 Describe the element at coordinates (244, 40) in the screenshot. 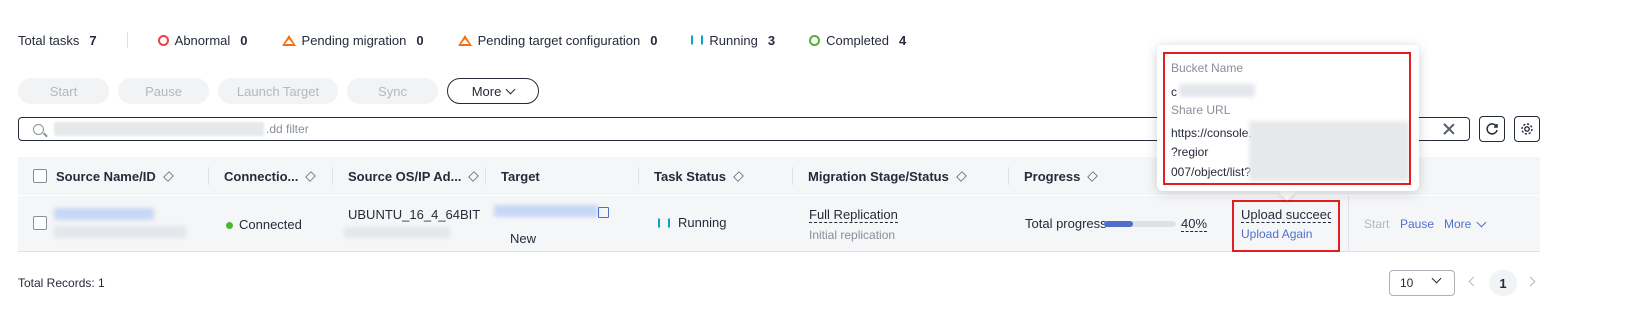

I see `status-abnormal-count: 0` at that location.